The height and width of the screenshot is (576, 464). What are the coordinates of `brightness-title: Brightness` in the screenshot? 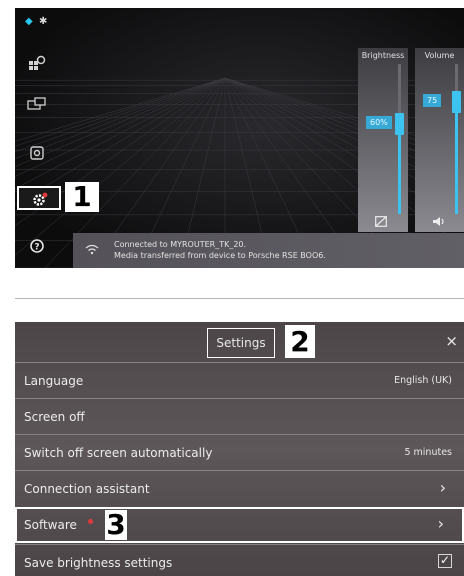 It's located at (383, 55).